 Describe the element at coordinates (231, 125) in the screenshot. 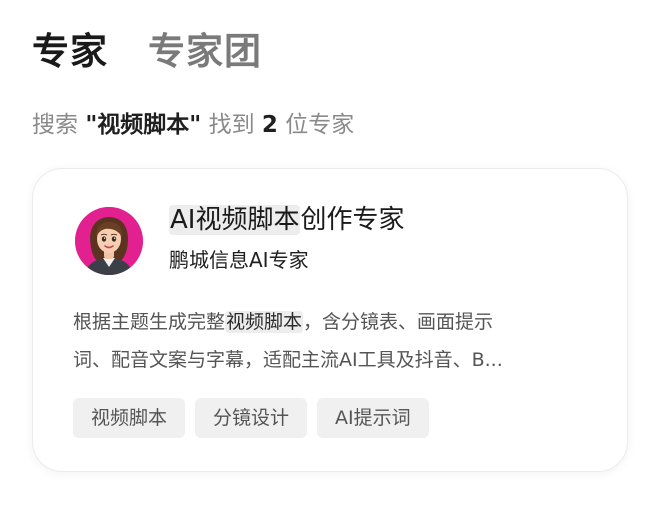

I see `search-summary-middle: 找到` at that location.